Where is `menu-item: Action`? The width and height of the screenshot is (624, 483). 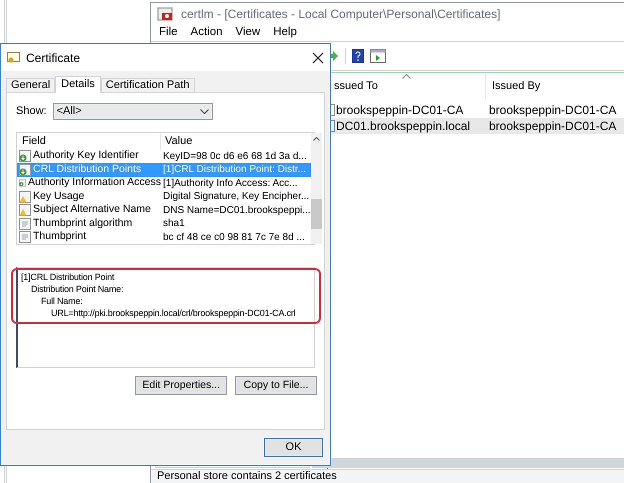
menu-item: Action is located at coordinates (206, 33).